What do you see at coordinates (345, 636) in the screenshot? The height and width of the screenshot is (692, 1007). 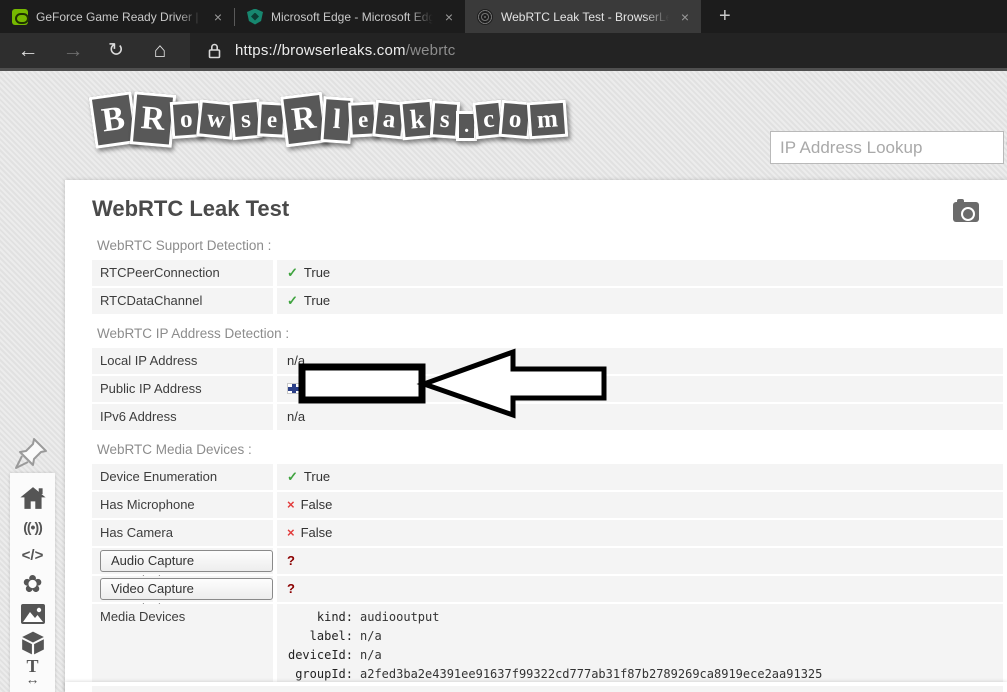 I see `mono-line: label: n/a` at bounding box center [345, 636].